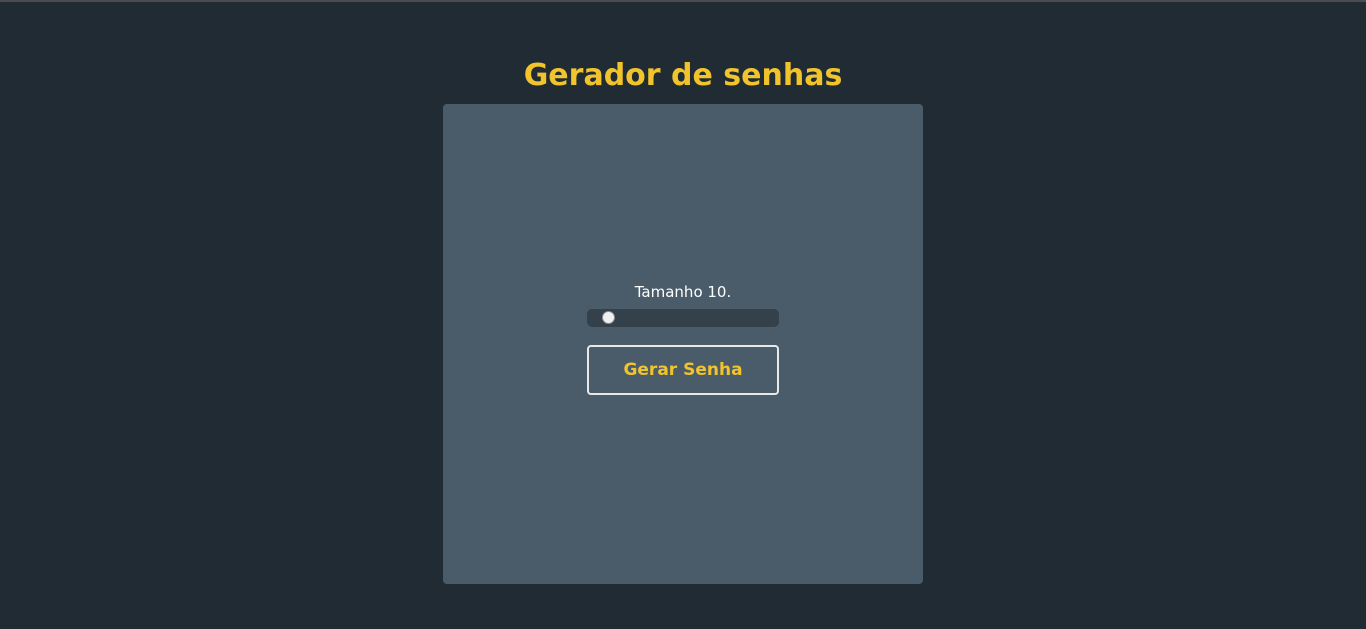 The height and width of the screenshot is (629, 1366). Describe the element at coordinates (683, 75) in the screenshot. I see `page-title: Gerador de senhas` at that location.